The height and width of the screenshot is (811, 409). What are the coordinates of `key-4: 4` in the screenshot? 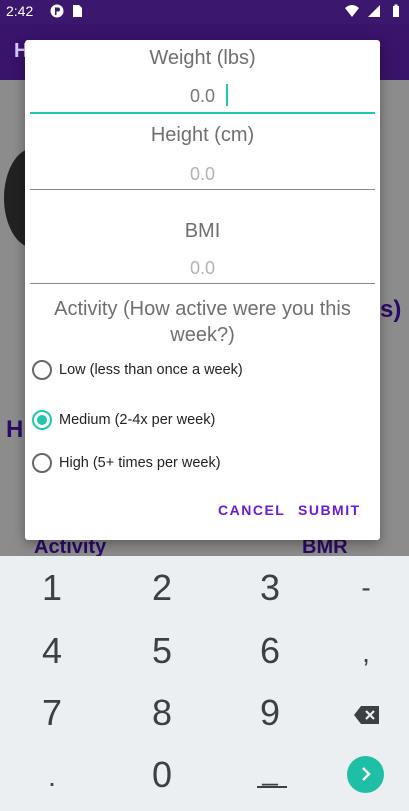 It's located at (52, 651).